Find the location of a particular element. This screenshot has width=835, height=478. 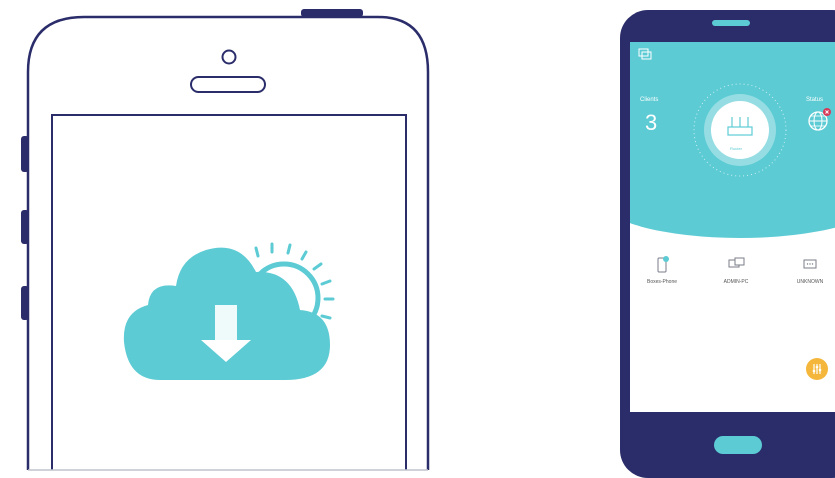

home-button is located at coordinates (738, 445).